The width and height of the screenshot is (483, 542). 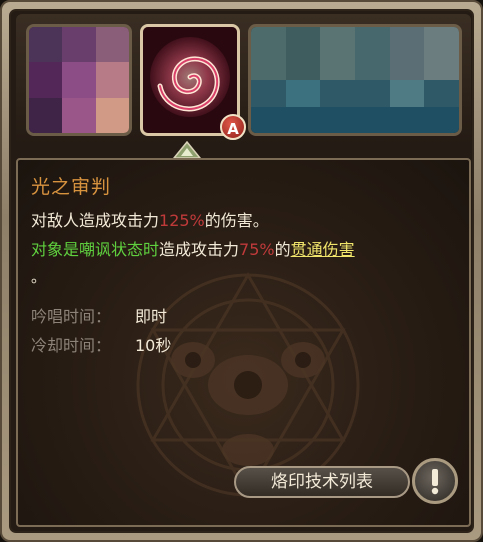 What do you see at coordinates (95, 249) in the screenshot?
I see `condition-text: 对象是嘲讽状态时` at bounding box center [95, 249].